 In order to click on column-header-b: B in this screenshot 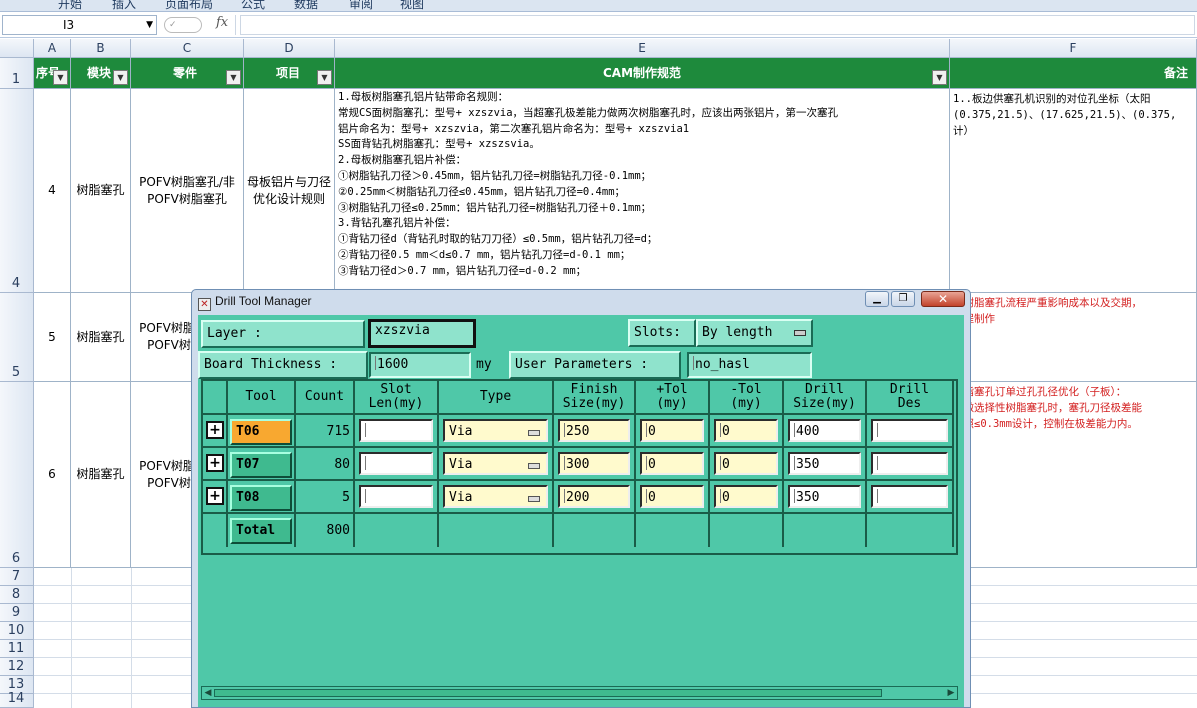, I will do `click(101, 48)`.